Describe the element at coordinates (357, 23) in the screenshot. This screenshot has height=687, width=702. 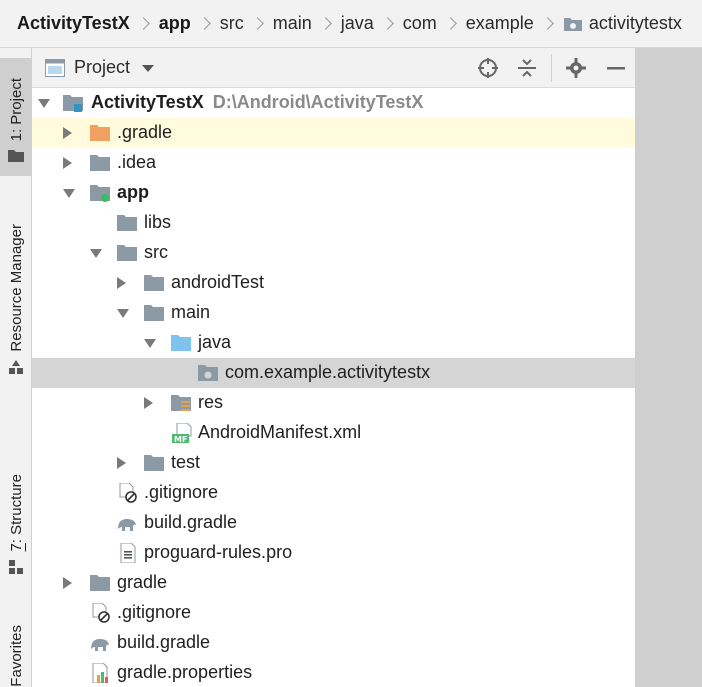
I see `breadcrumb-java: java` at that location.